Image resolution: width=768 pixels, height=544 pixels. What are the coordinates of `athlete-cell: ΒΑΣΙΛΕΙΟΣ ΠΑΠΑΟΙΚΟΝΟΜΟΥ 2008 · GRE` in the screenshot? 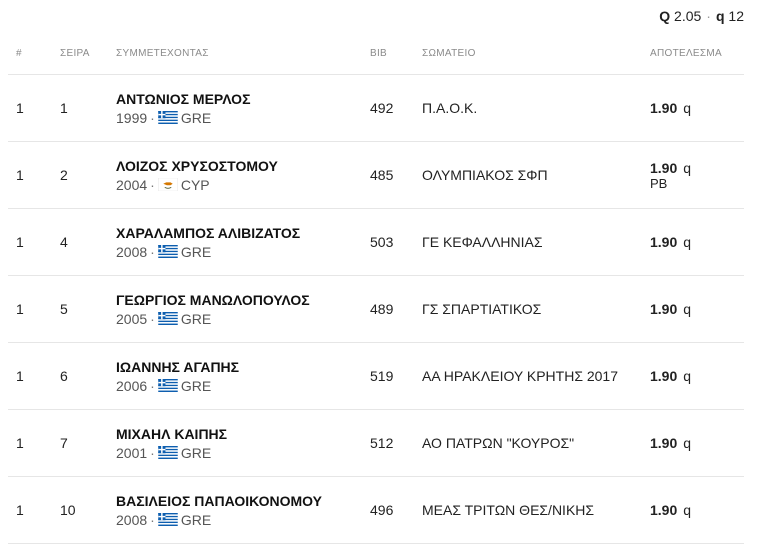 It's located at (235, 510).